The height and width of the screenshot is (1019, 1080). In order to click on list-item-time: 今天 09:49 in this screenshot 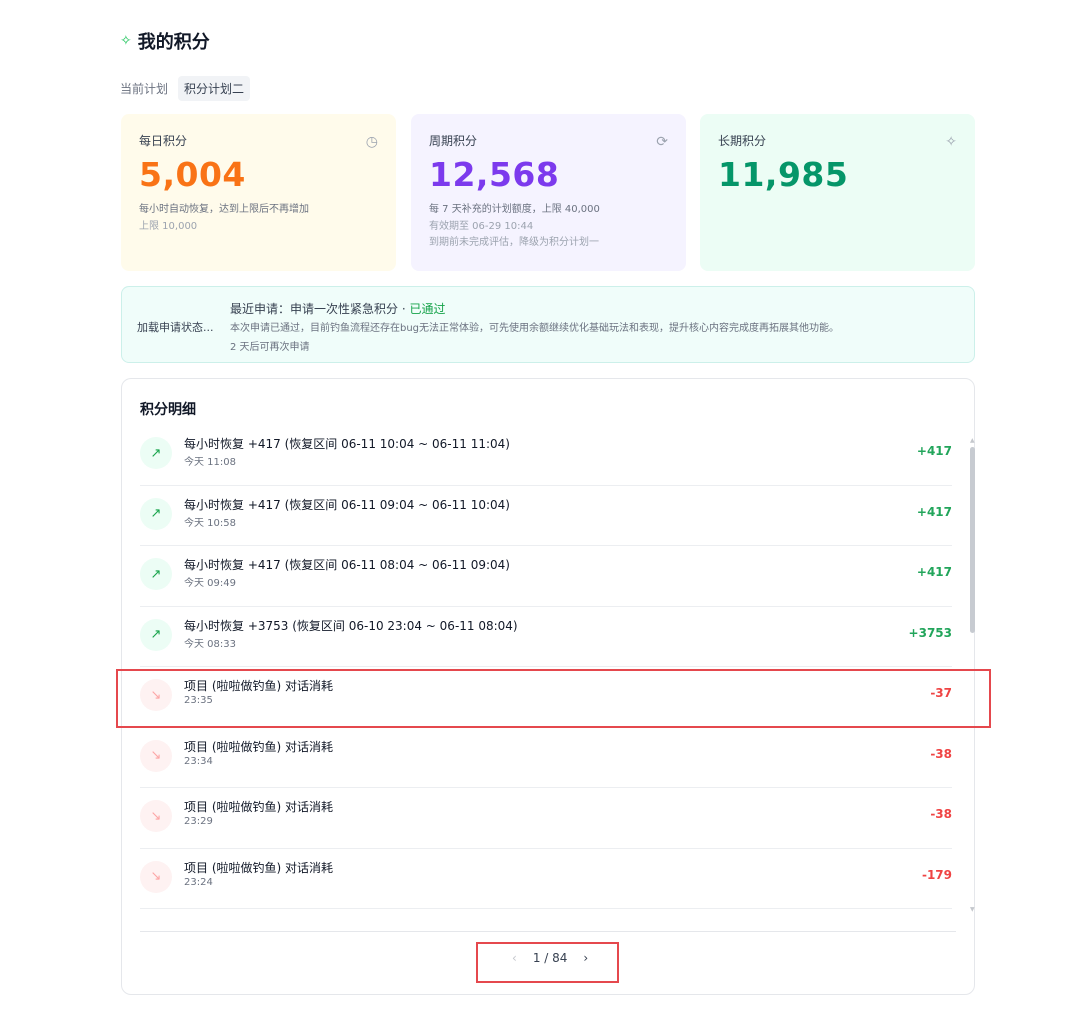, I will do `click(210, 583)`.